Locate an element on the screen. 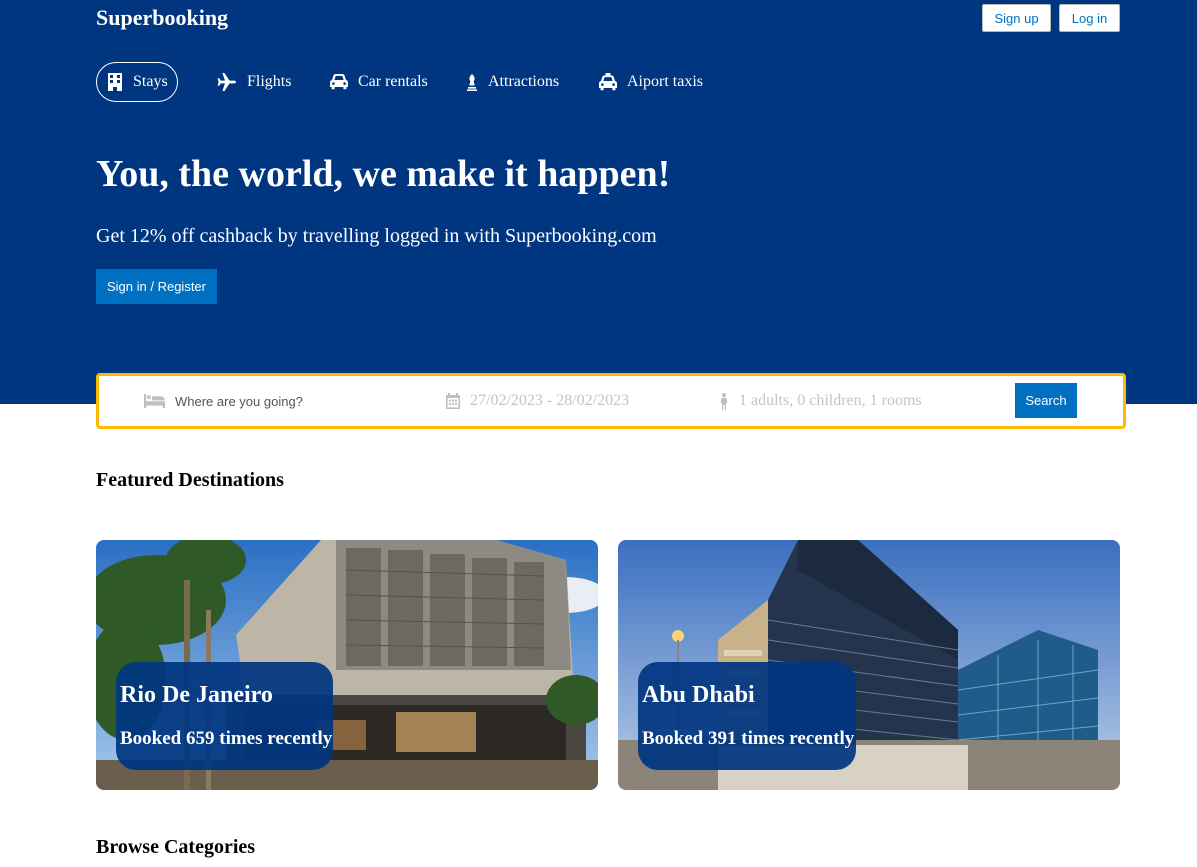 The height and width of the screenshot is (867, 1197). destination-input is located at coordinates (285, 401).